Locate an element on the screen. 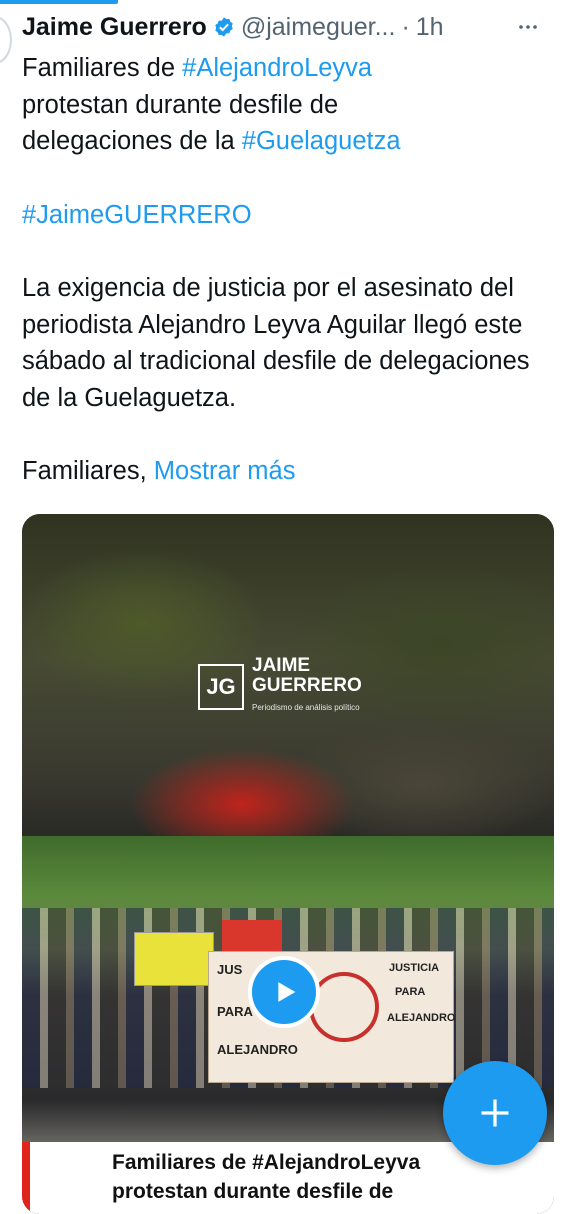 This screenshot has width=566, height=1214. tweet-header: Jaime Guerrero @jaimeguer... · 1h is located at coordinates (287, 27).